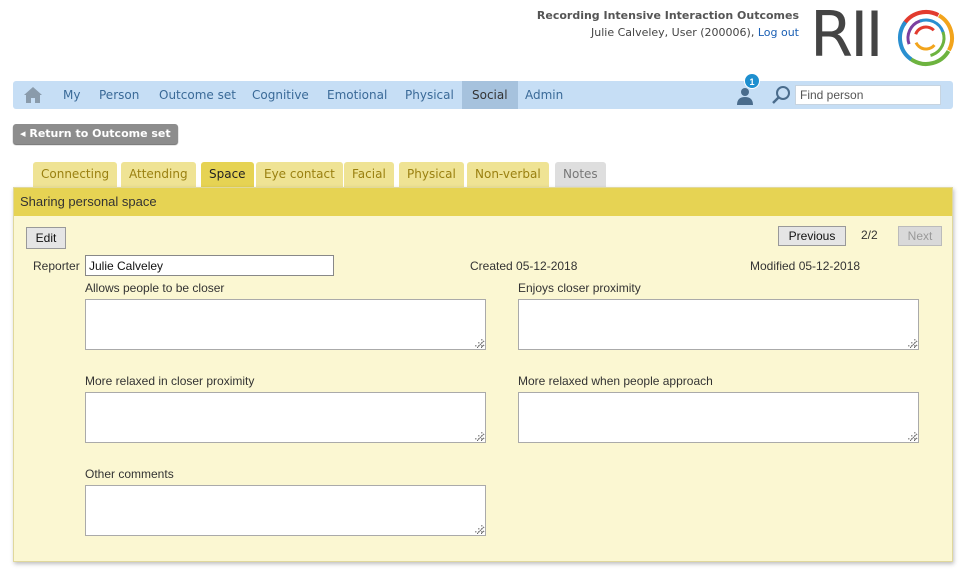 The height and width of the screenshot is (578, 967). I want to click on field-label-enjoys-closer: Enjoys closer proximity, so click(579, 288).